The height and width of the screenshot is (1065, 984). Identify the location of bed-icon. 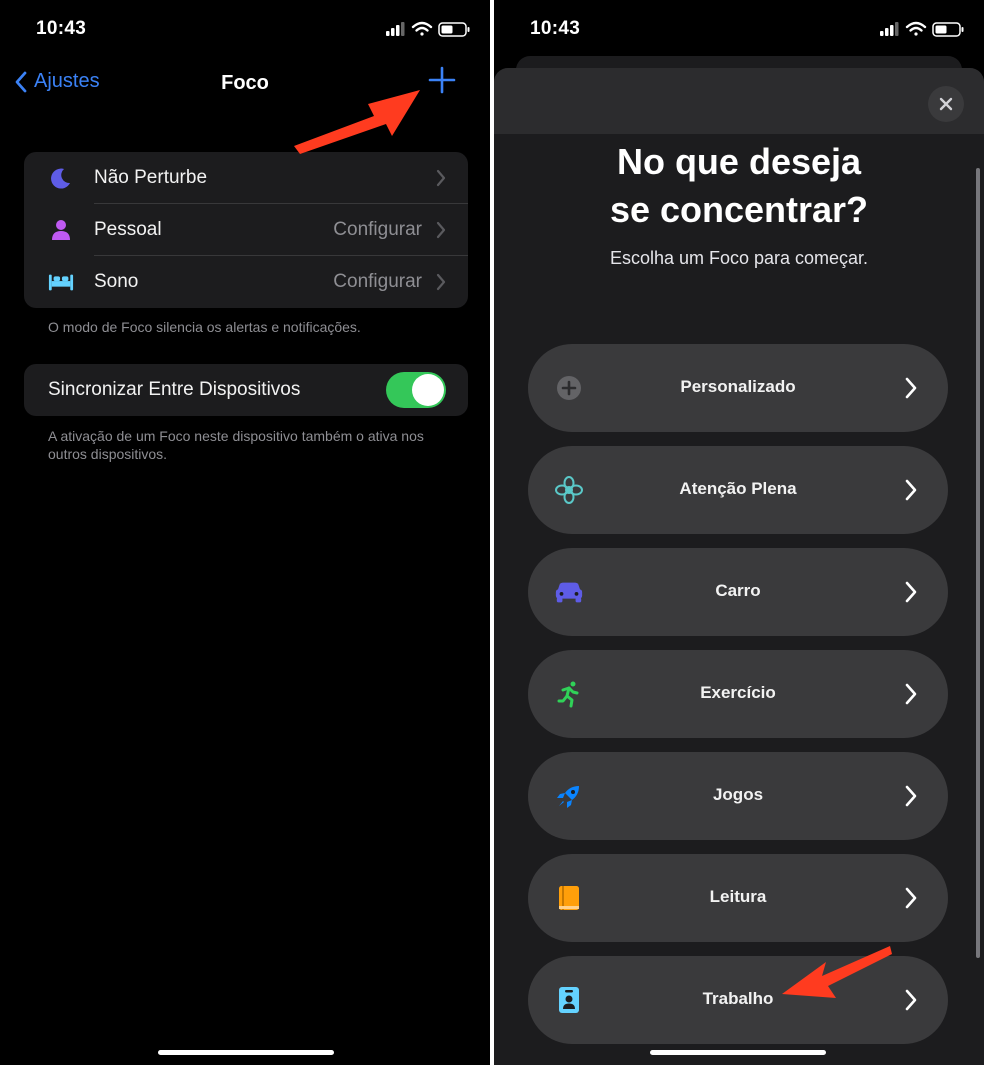
(61, 282).